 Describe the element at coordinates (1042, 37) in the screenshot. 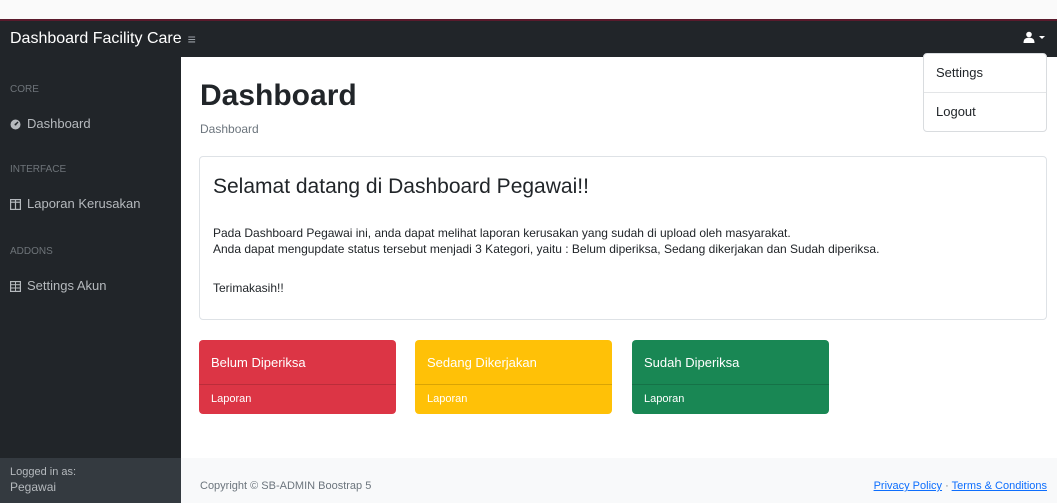

I see `caret-down-icon` at that location.